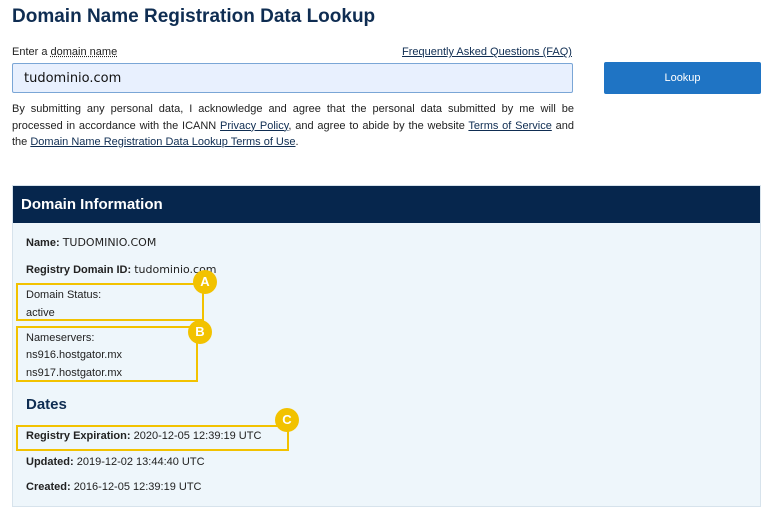 The width and height of the screenshot is (775, 515). I want to click on annotation-badge-b: B, so click(200, 332).